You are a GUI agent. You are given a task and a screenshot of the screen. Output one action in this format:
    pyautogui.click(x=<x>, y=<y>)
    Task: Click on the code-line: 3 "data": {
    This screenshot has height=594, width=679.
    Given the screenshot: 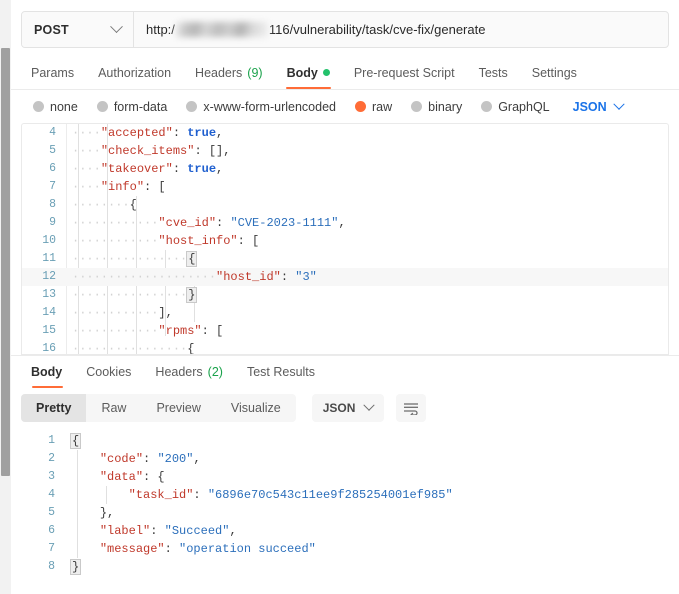 What is the action you would take?
    pyautogui.click(x=345, y=477)
    